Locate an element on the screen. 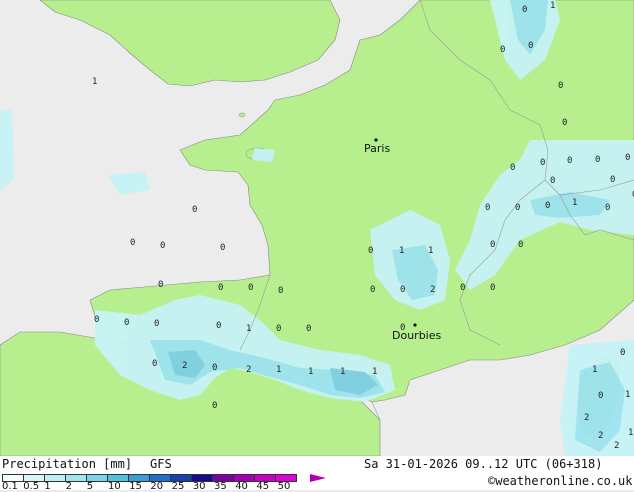 Image resolution: width=634 pixels, height=492 pixels. legend-tick-label: 20 is located at coordinates (157, 486).